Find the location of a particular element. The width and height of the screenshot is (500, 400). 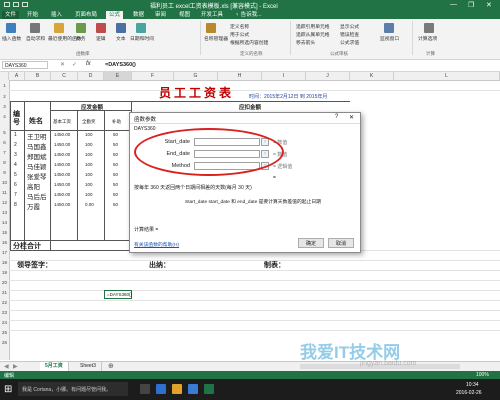

active-cell: =DAYS360() is located at coordinates (118, 294).